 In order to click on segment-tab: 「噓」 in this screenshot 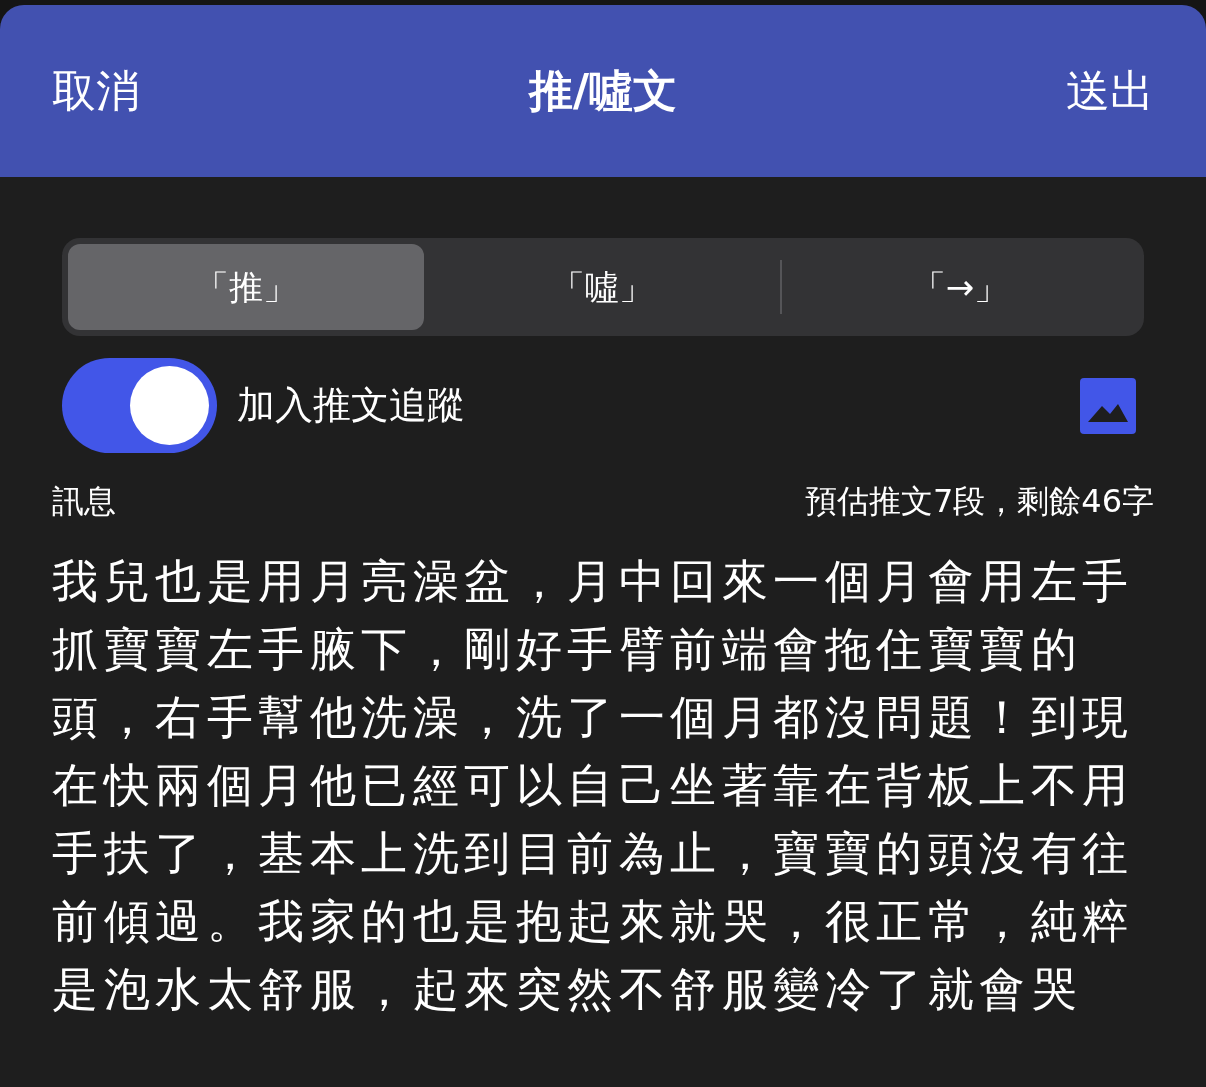, I will do `click(602, 287)`.